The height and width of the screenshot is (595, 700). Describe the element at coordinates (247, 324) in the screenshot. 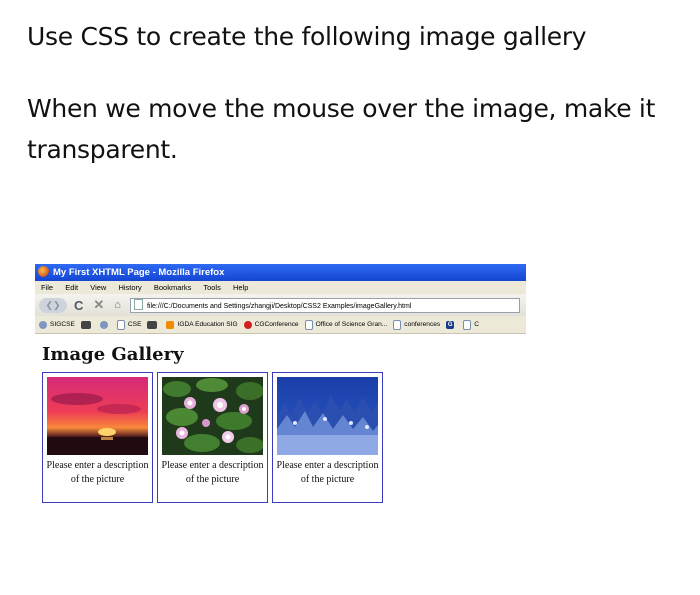

I see `cg-icon` at that location.